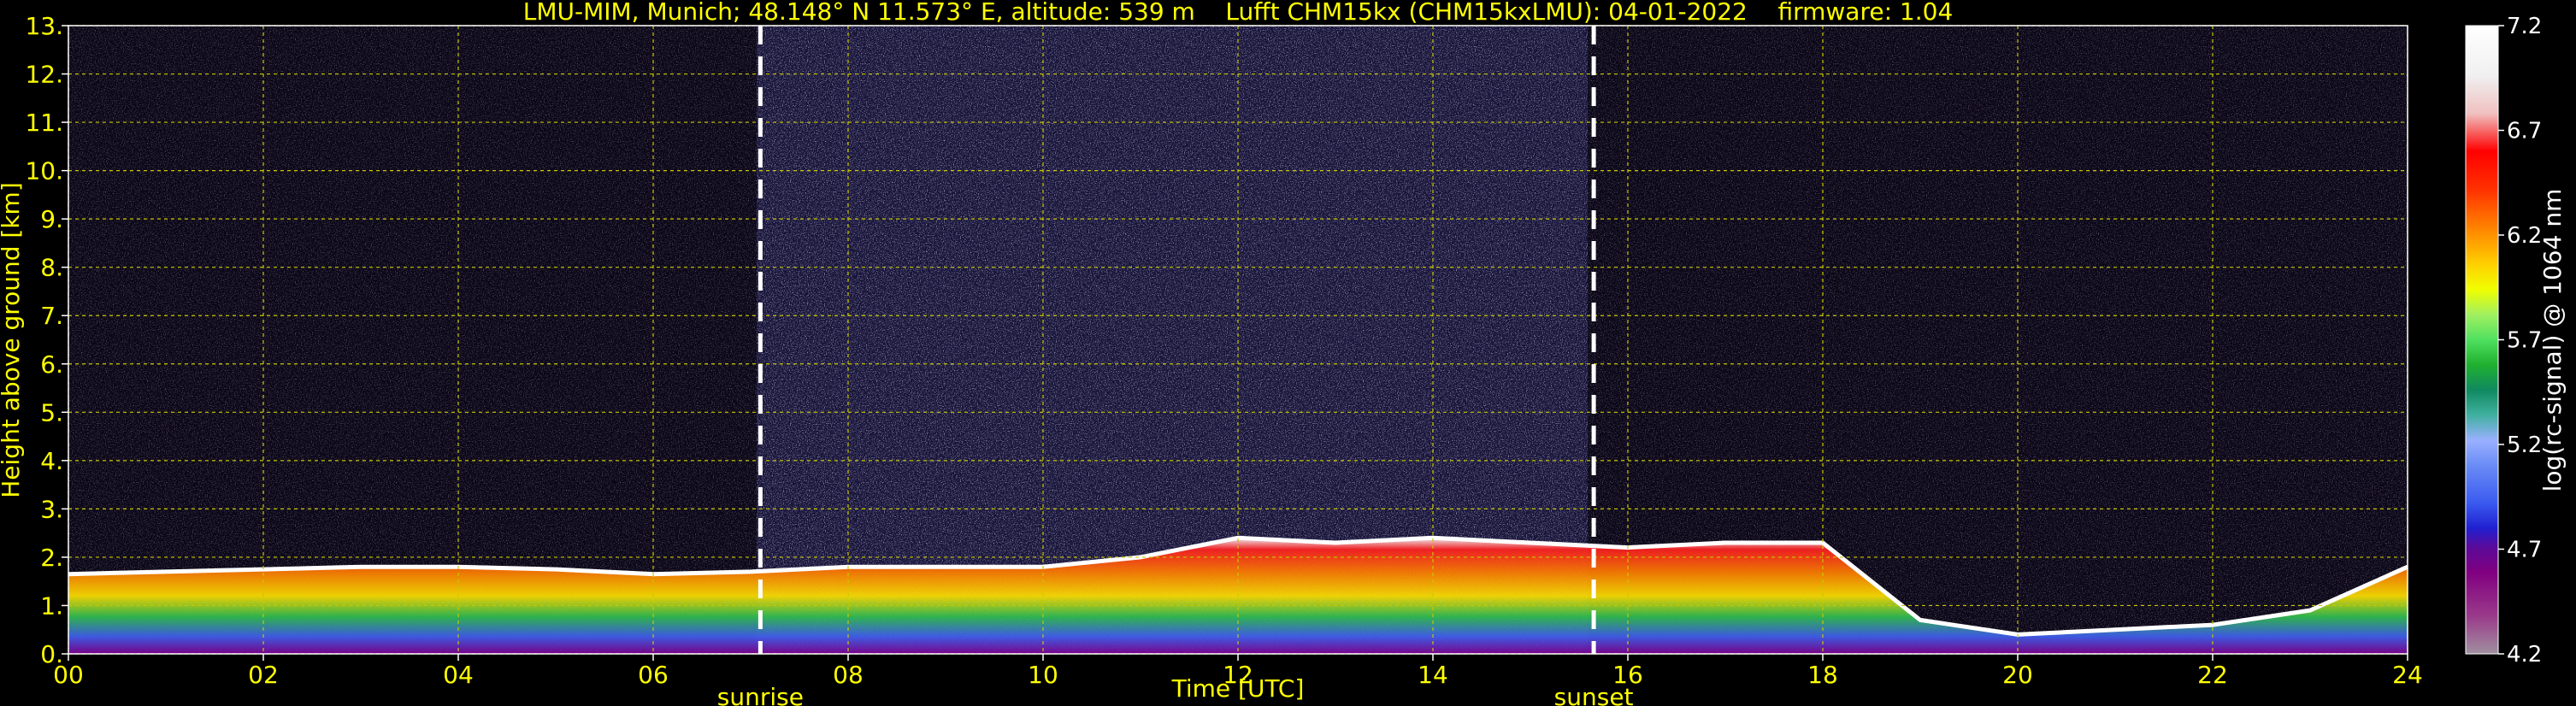 This screenshot has width=2576, height=706. Describe the element at coordinates (44, 75) in the screenshot. I see `y-tick-label: 12.` at that location.